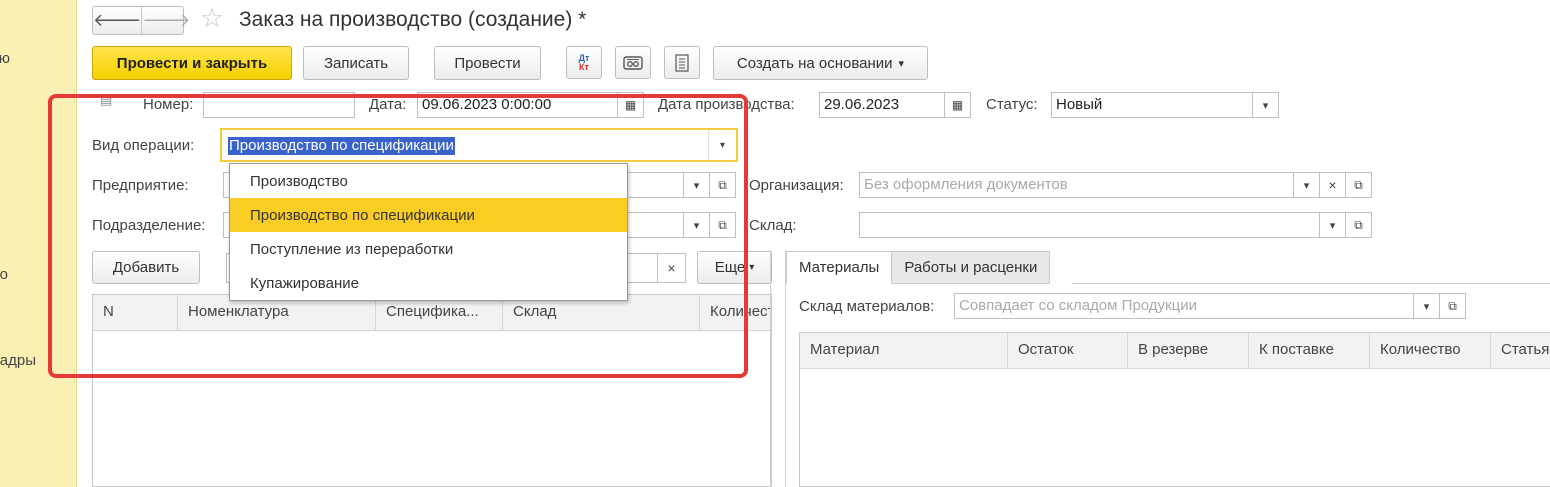  What do you see at coordinates (428, 283) in the screenshot?
I see `dropdown-option: Купажирование` at bounding box center [428, 283].